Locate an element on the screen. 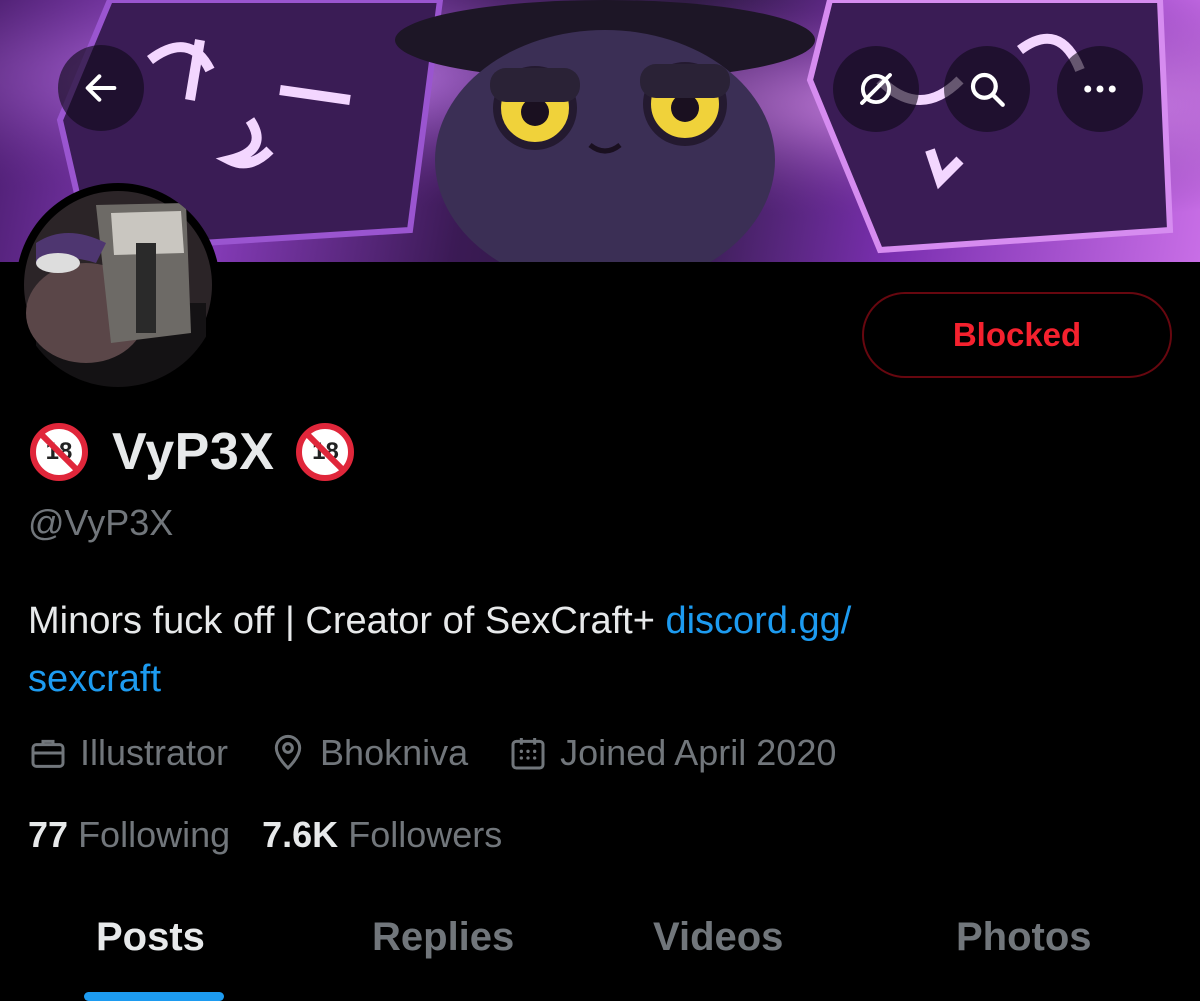  search-icon is located at coordinates (987, 89).